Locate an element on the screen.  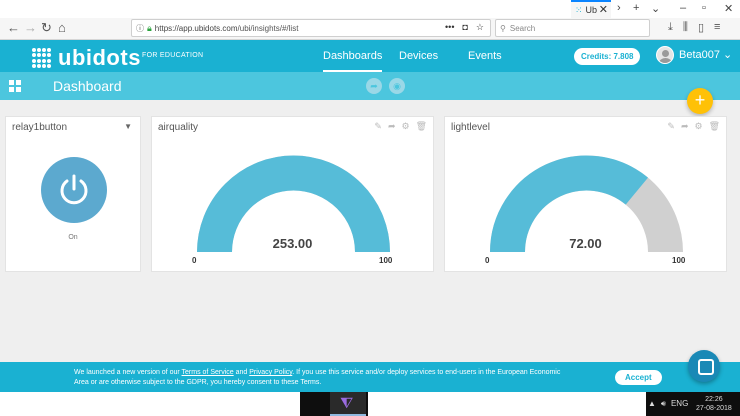
language-indicator: ENG is located at coordinates (679, 404).